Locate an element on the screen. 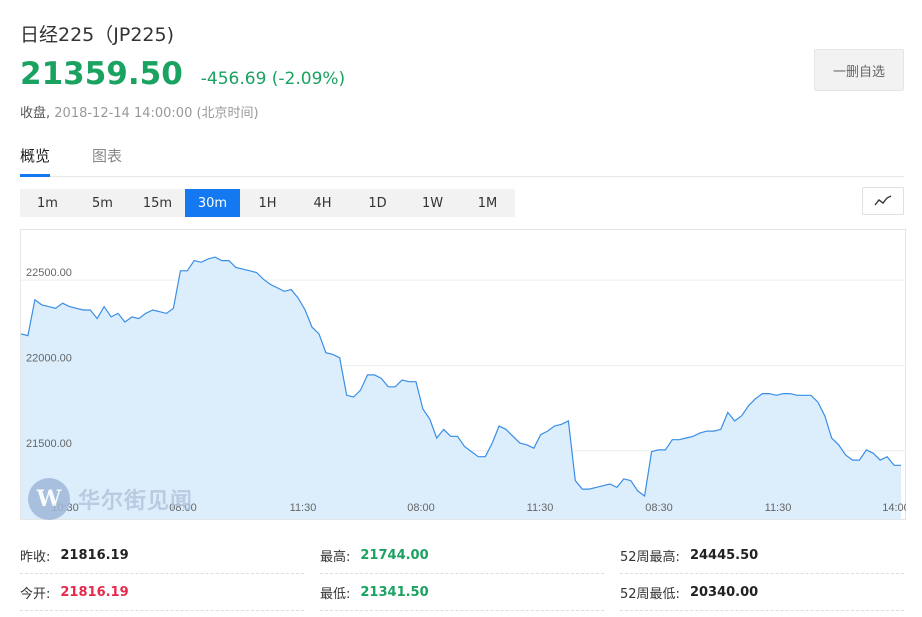 The image size is (922, 617). period-30m: 30m is located at coordinates (212, 203).